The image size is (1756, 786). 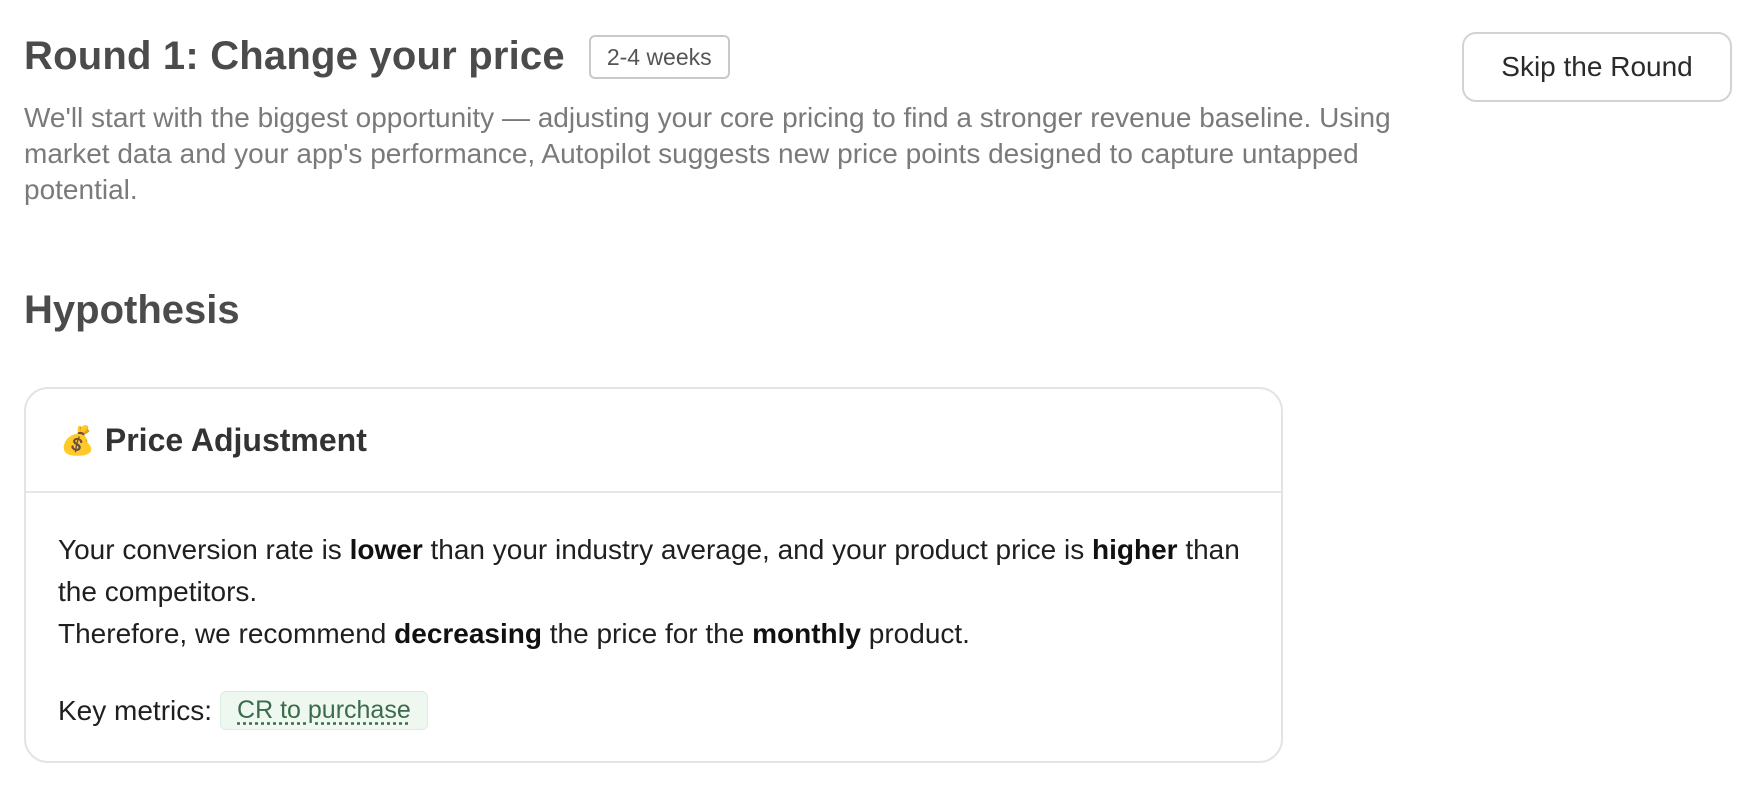 What do you see at coordinates (77, 440) in the screenshot?
I see `money-bag-icon: 💰` at bounding box center [77, 440].